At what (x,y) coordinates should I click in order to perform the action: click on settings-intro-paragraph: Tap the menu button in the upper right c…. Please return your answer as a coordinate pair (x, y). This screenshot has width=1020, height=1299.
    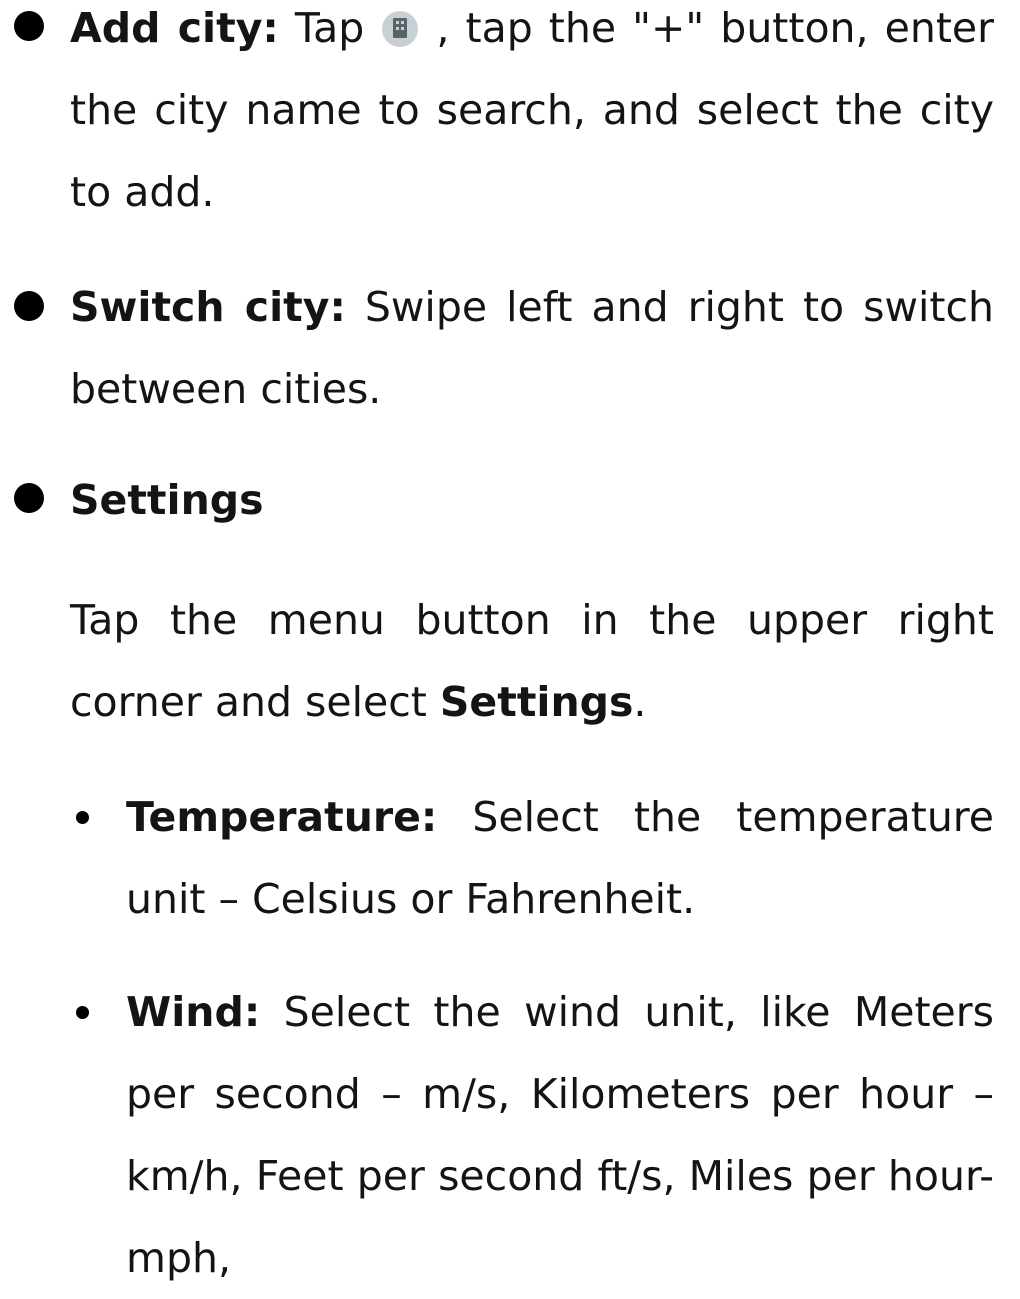
    Looking at the image, I should click on (532, 661).